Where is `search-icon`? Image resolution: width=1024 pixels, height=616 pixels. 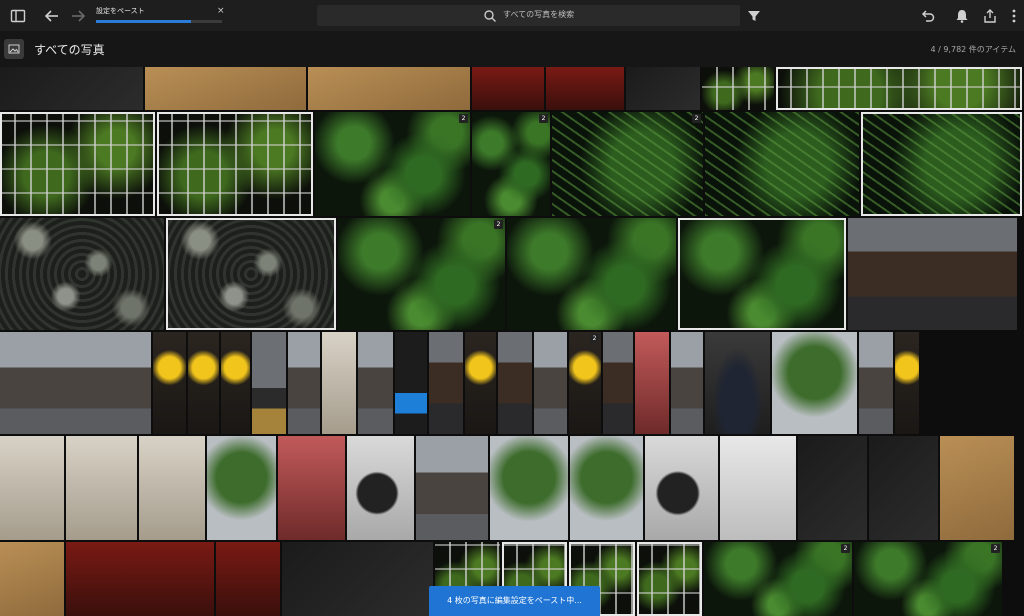
search-icon is located at coordinates (490, 15).